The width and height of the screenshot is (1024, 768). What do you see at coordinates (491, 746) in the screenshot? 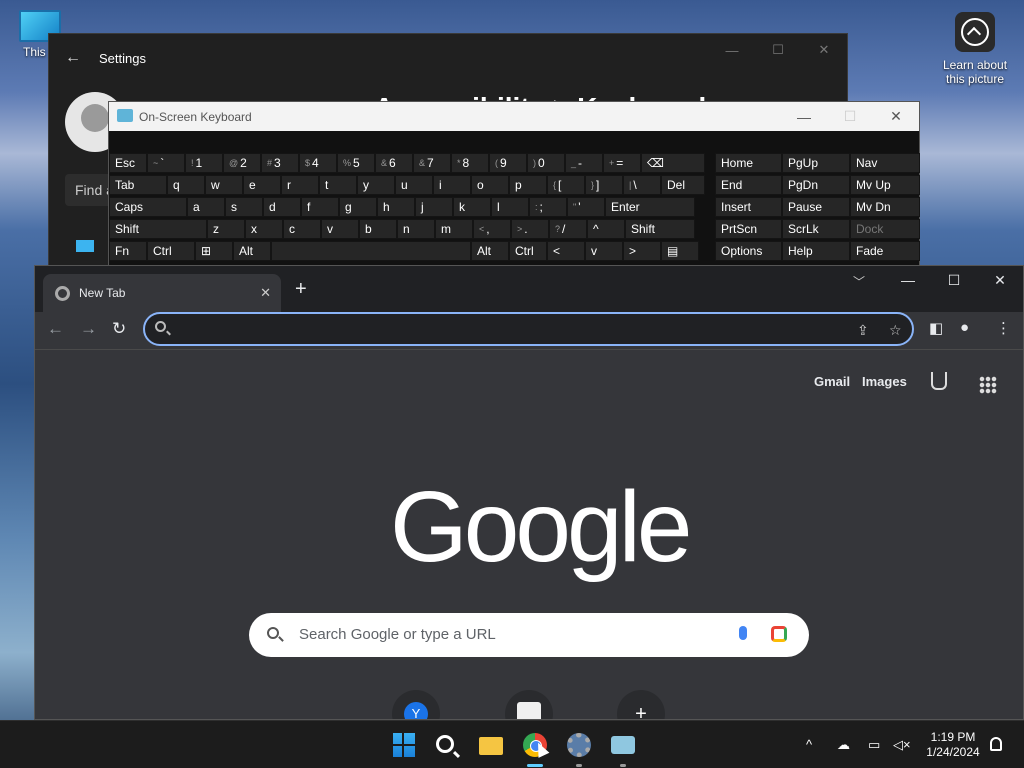
I see `file-explorer-icon` at bounding box center [491, 746].